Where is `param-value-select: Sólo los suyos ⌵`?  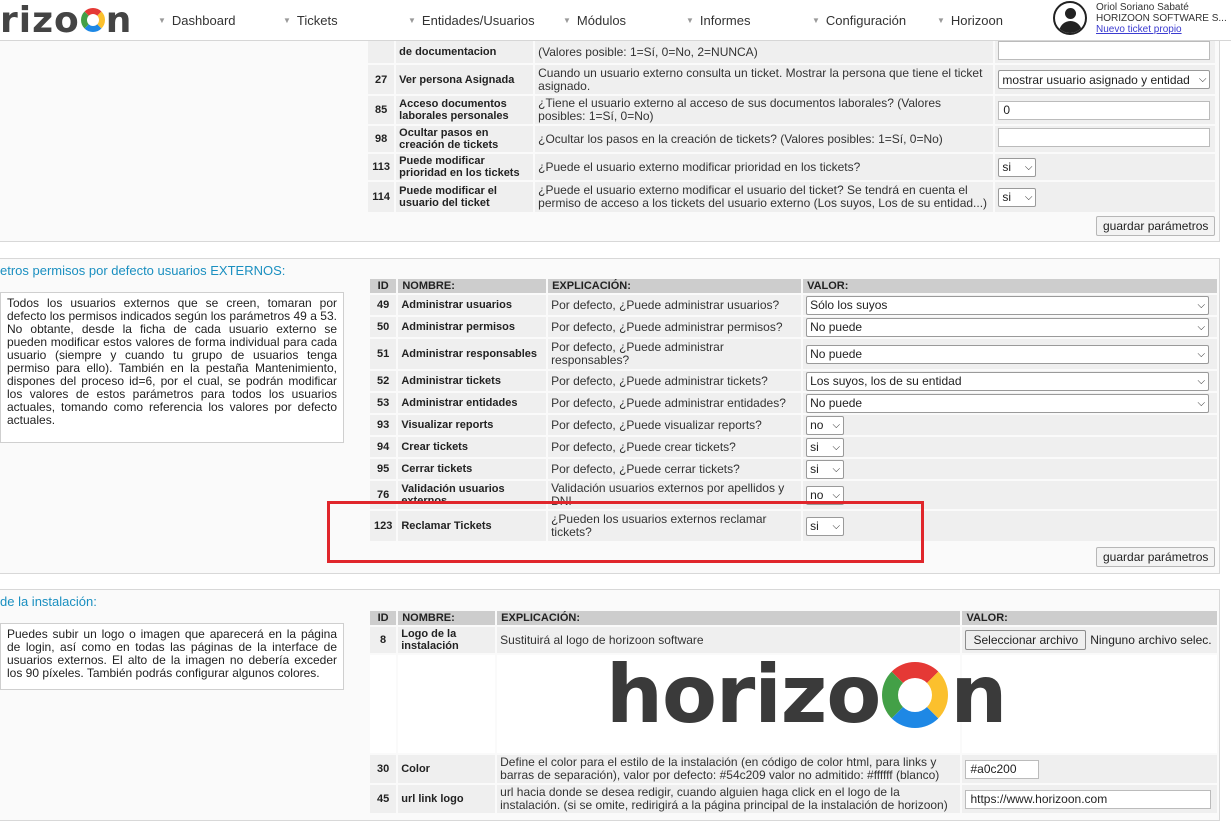 param-value-select: Sólo los suyos ⌵ is located at coordinates (1008, 305).